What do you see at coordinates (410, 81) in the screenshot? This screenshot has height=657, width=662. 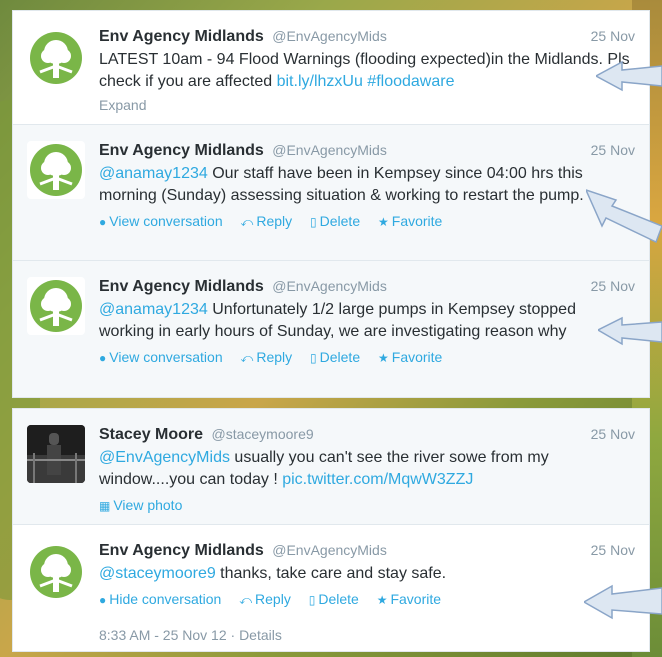 I see `hashtag-link: #floodaware` at bounding box center [410, 81].